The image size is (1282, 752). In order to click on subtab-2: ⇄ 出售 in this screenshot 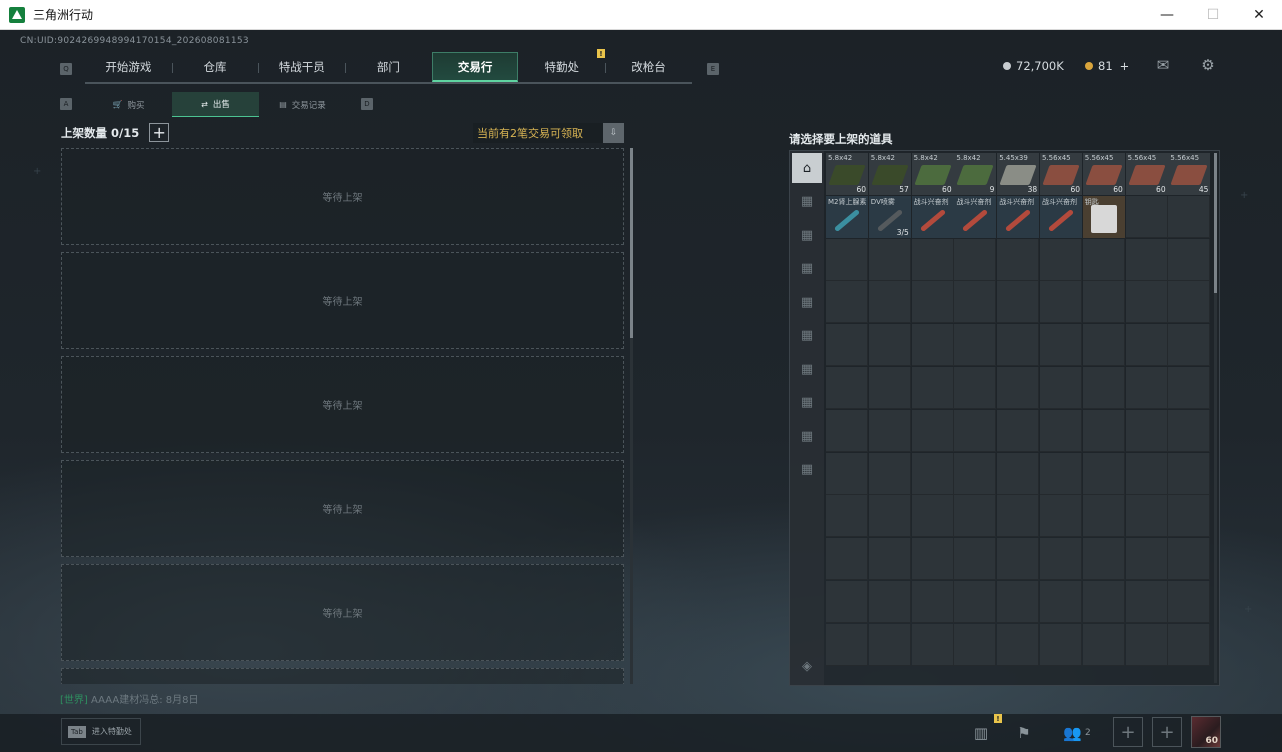, I will do `click(215, 104)`.